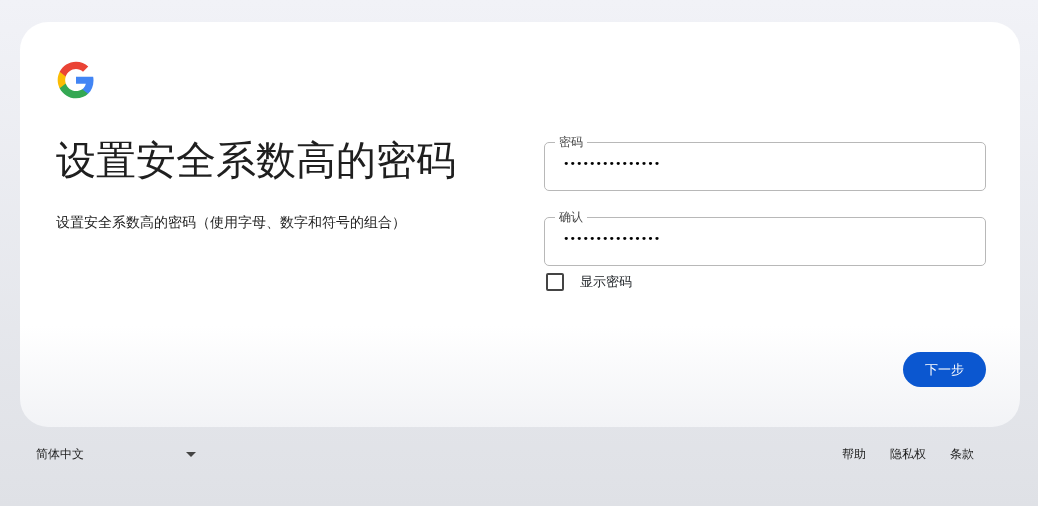  I want to click on field-label: 确认, so click(571, 217).